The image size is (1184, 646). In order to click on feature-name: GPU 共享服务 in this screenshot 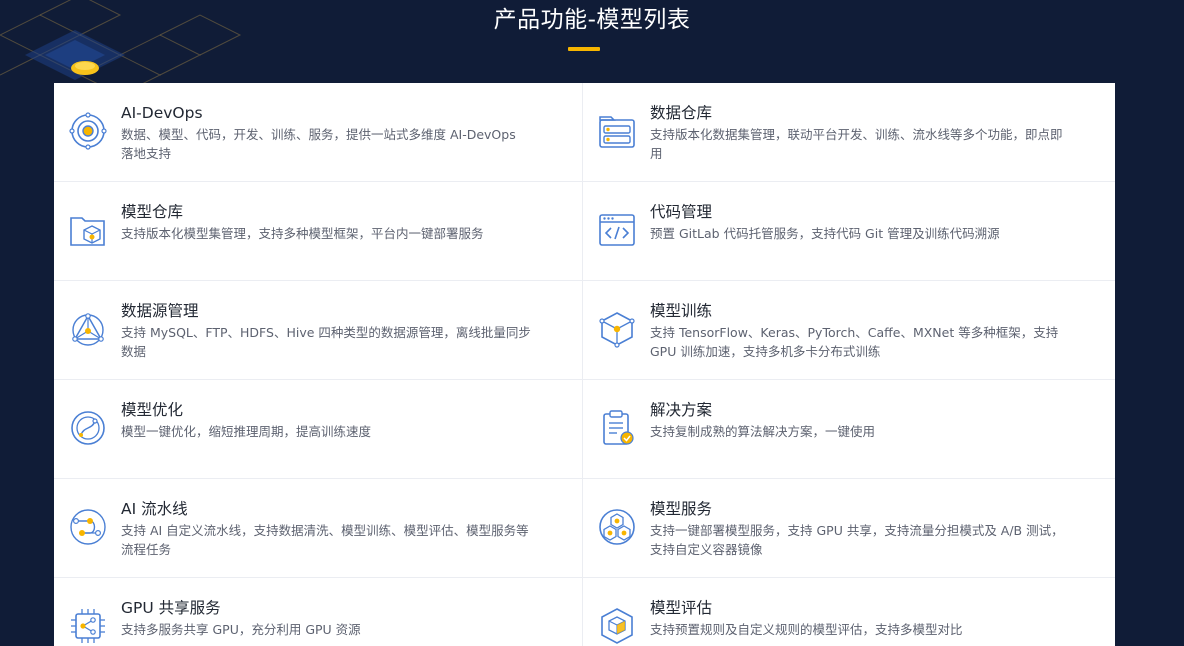, I will do `click(171, 608)`.